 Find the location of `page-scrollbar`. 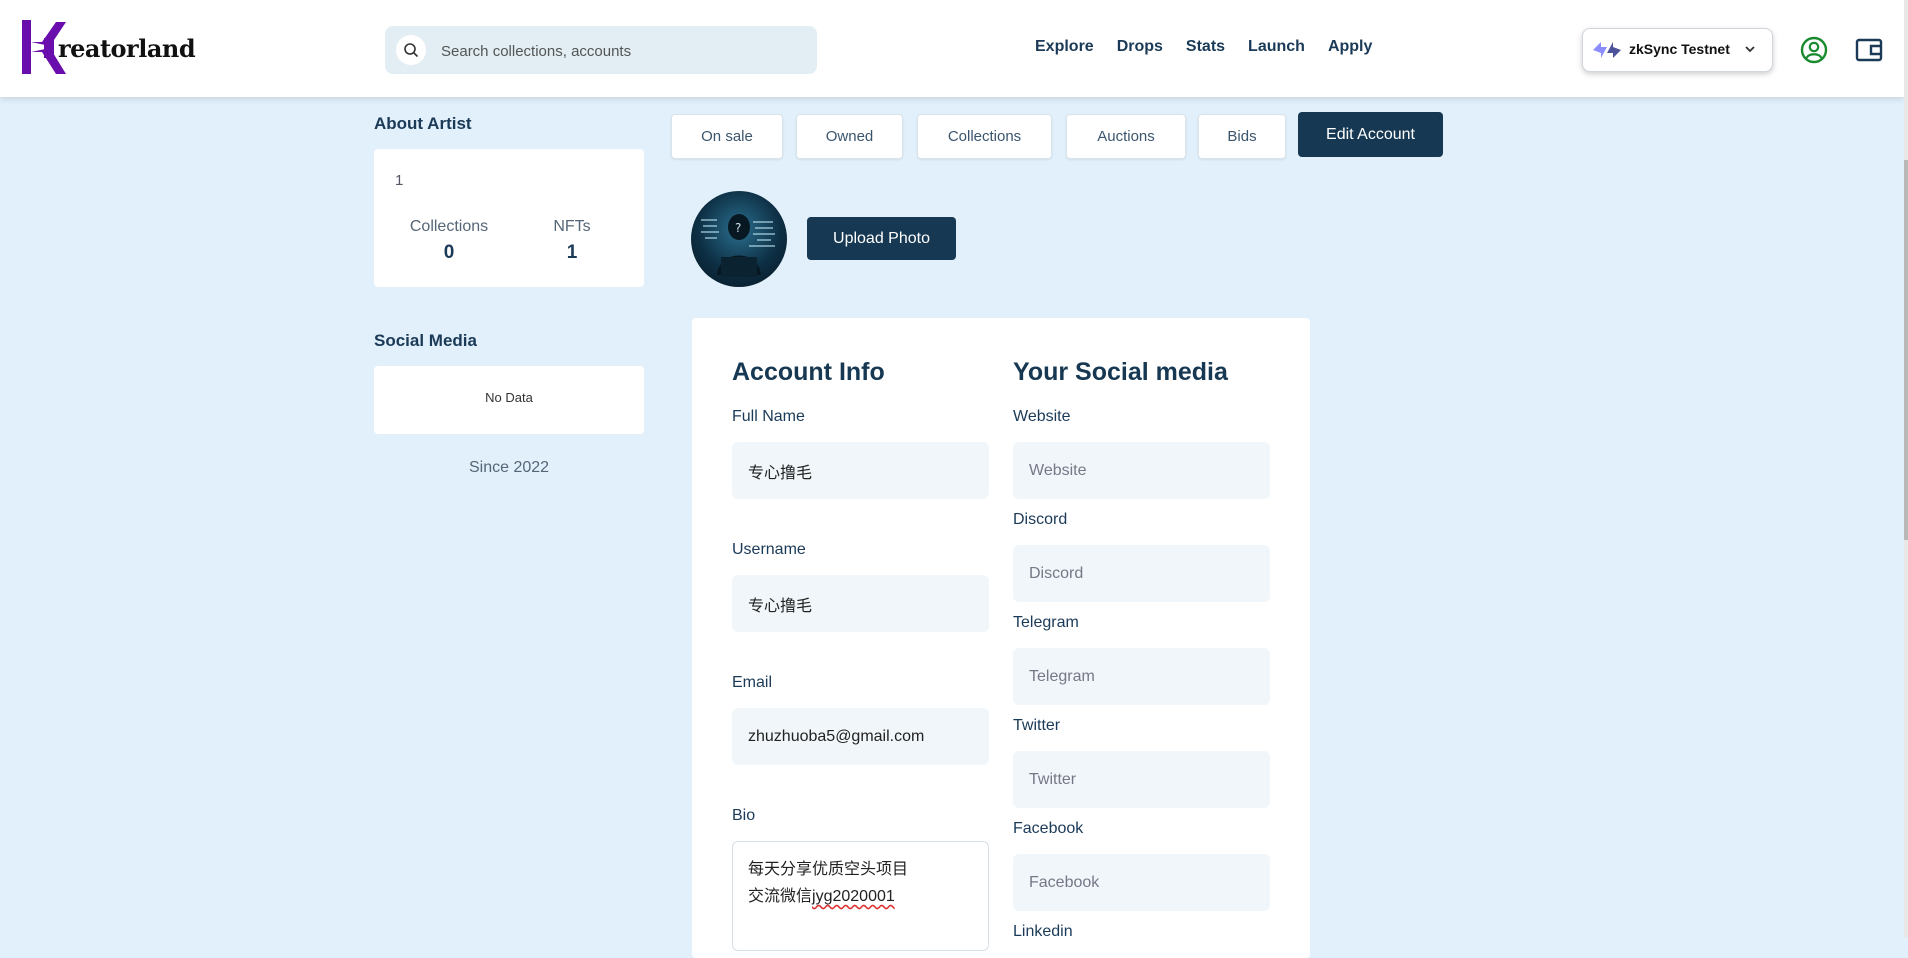

page-scrollbar is located at coordinates (1906, 468).